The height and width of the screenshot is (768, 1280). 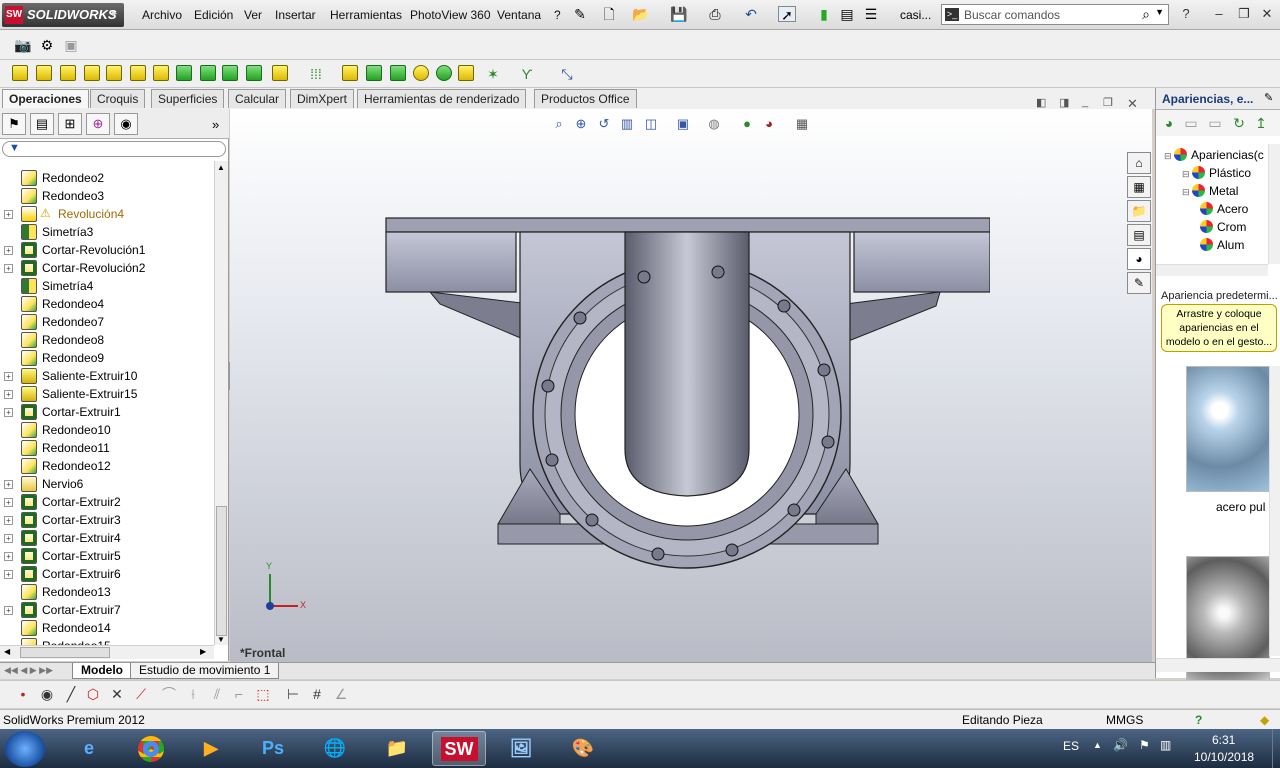 What do you see at coordinates (1071, 746) in the screenshot?
I see `language-indicator: ES` at bounding box center [1071, 746].